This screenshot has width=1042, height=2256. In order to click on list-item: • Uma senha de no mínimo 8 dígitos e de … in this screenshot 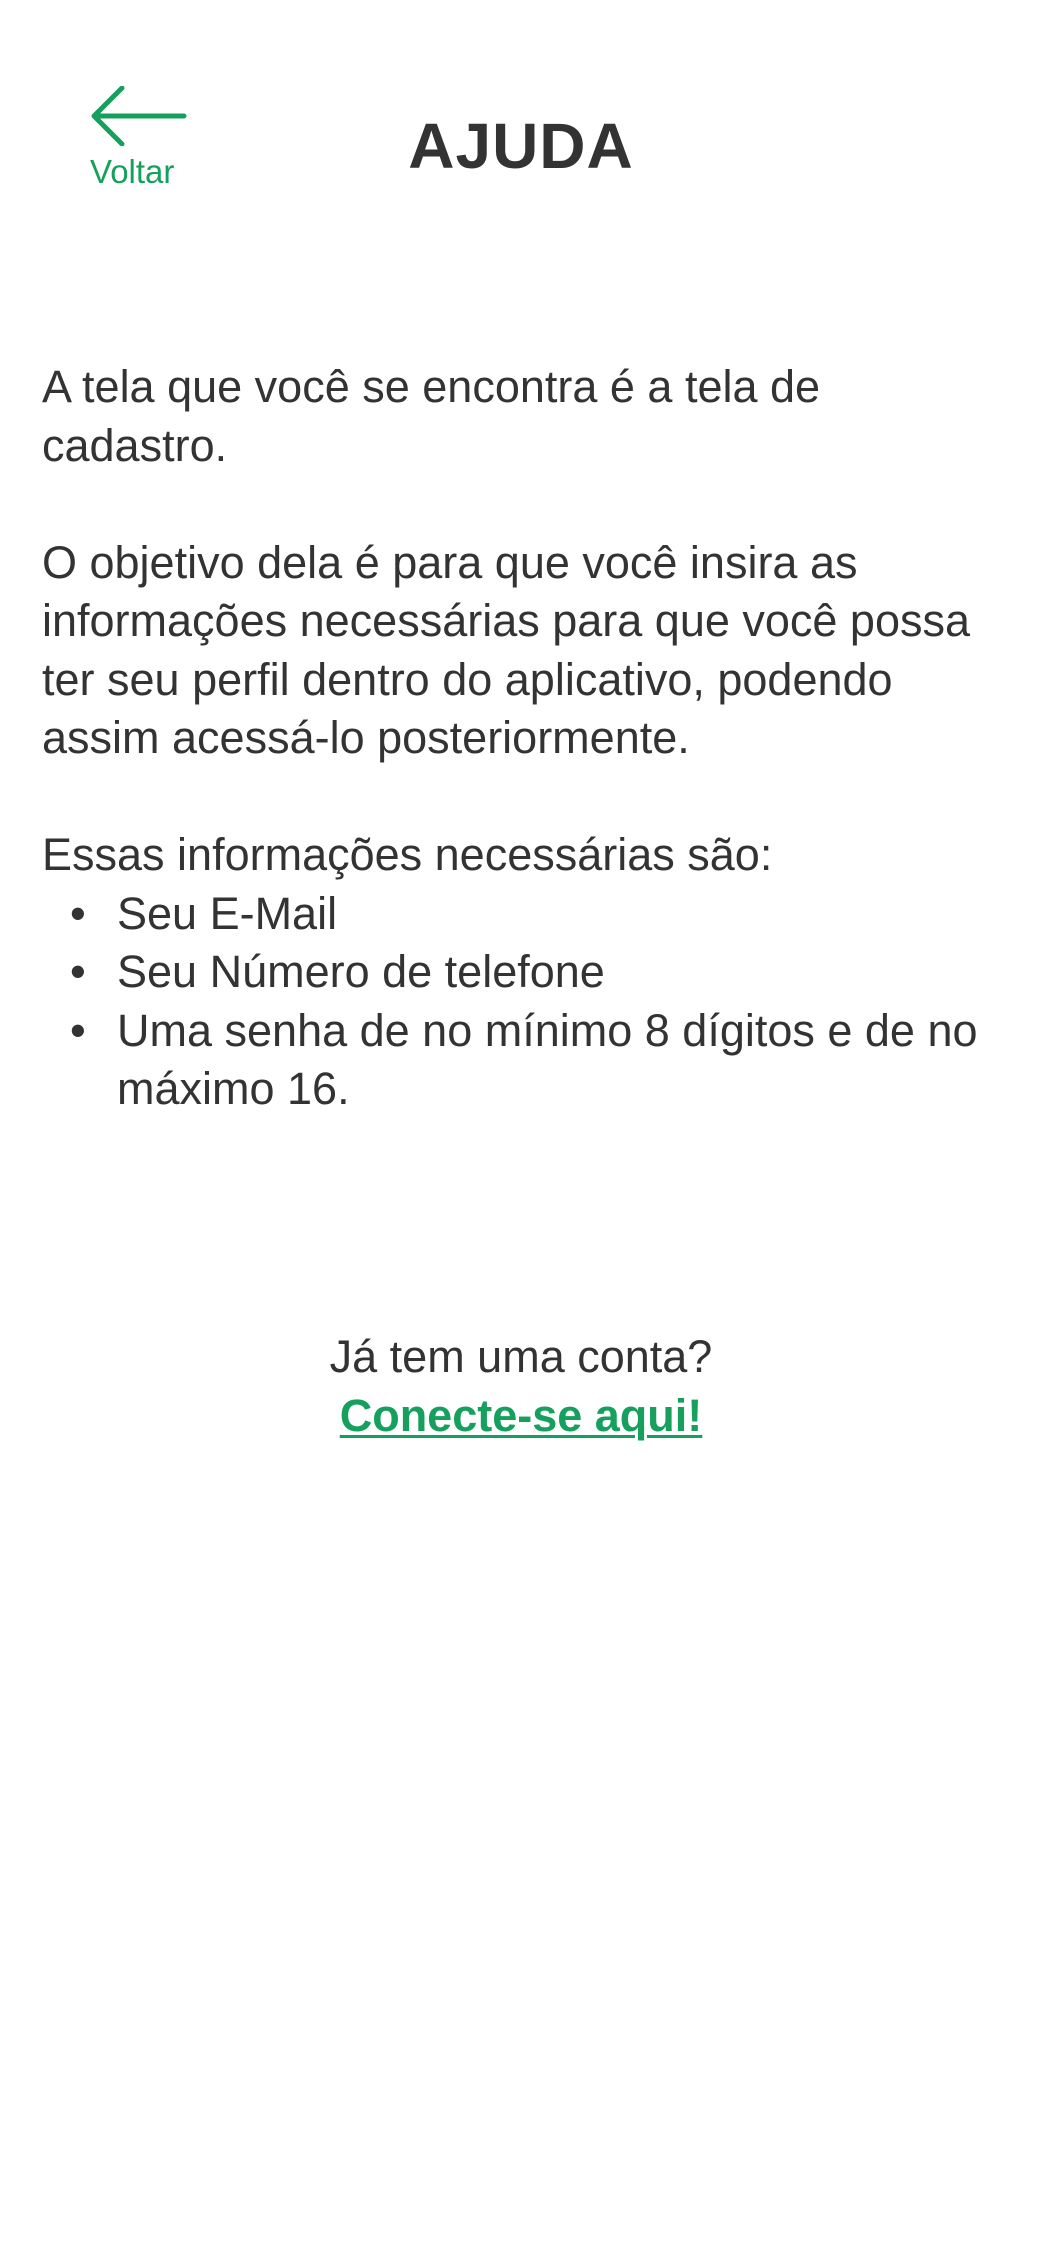, I will do `click(522, 1060)`.